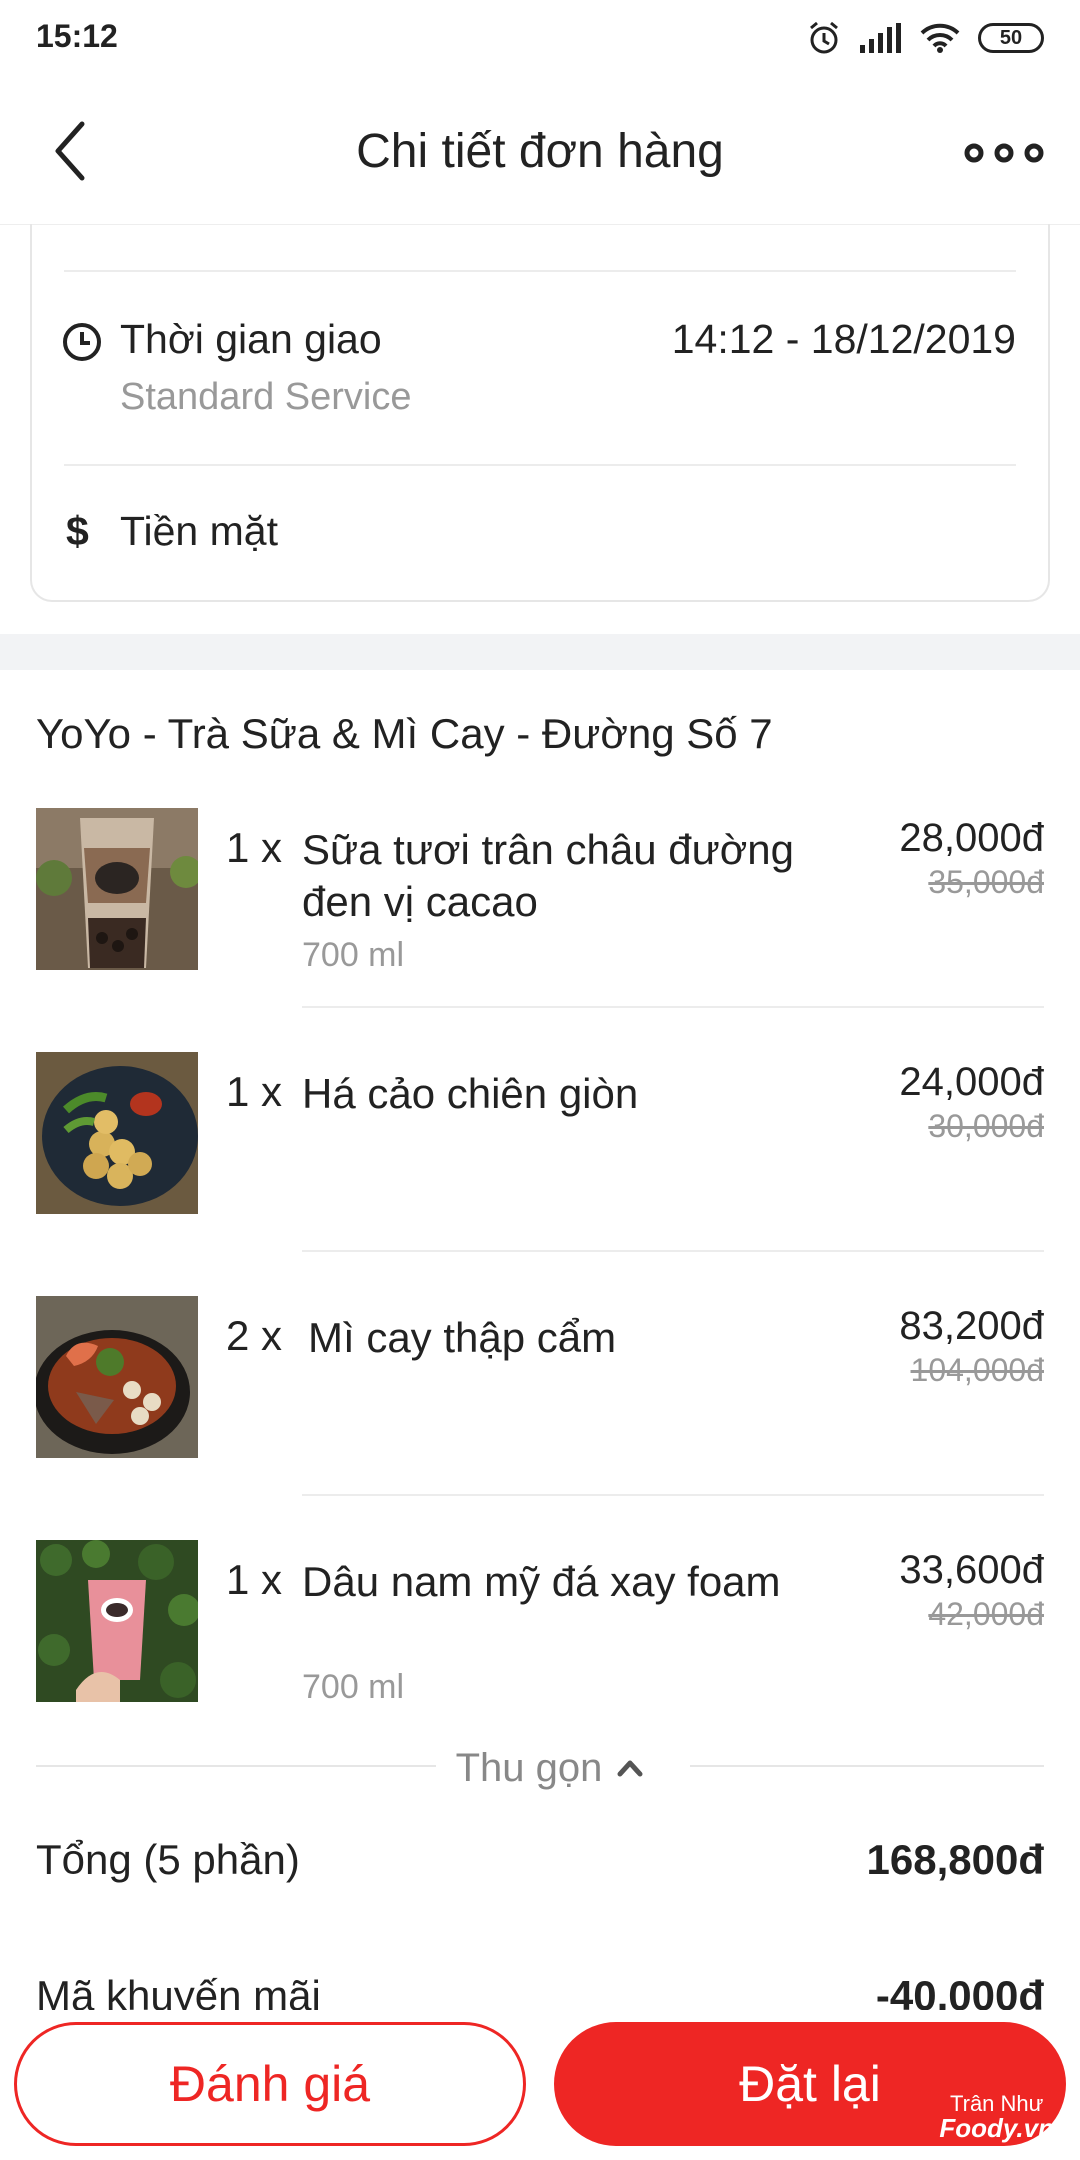  What do you see at coordinates (117, 1621) in the screenshot?
I see `strawberry-smoothie-image` at bounding box center [117, 1621].